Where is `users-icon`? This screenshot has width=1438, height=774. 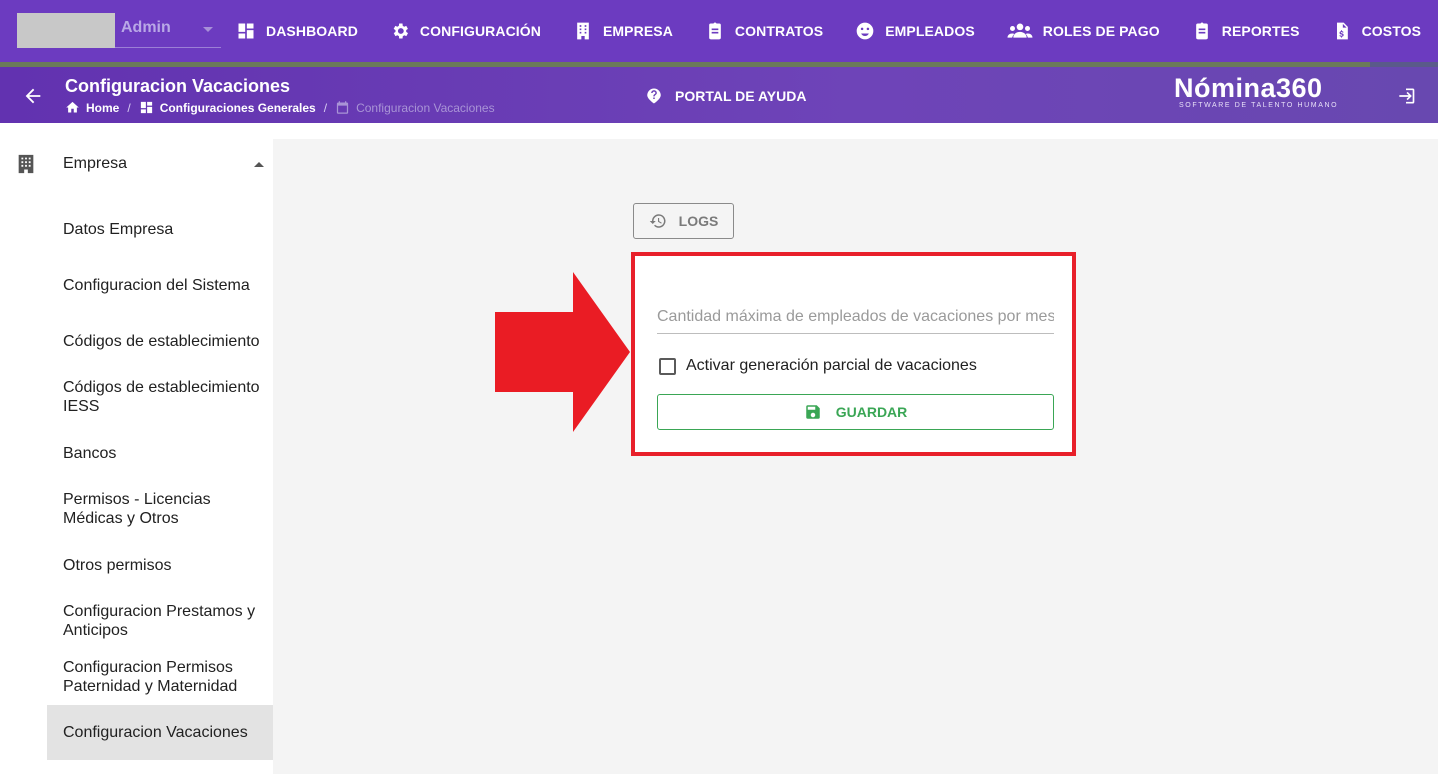
users-icon is located at coordinates (1020, 31).